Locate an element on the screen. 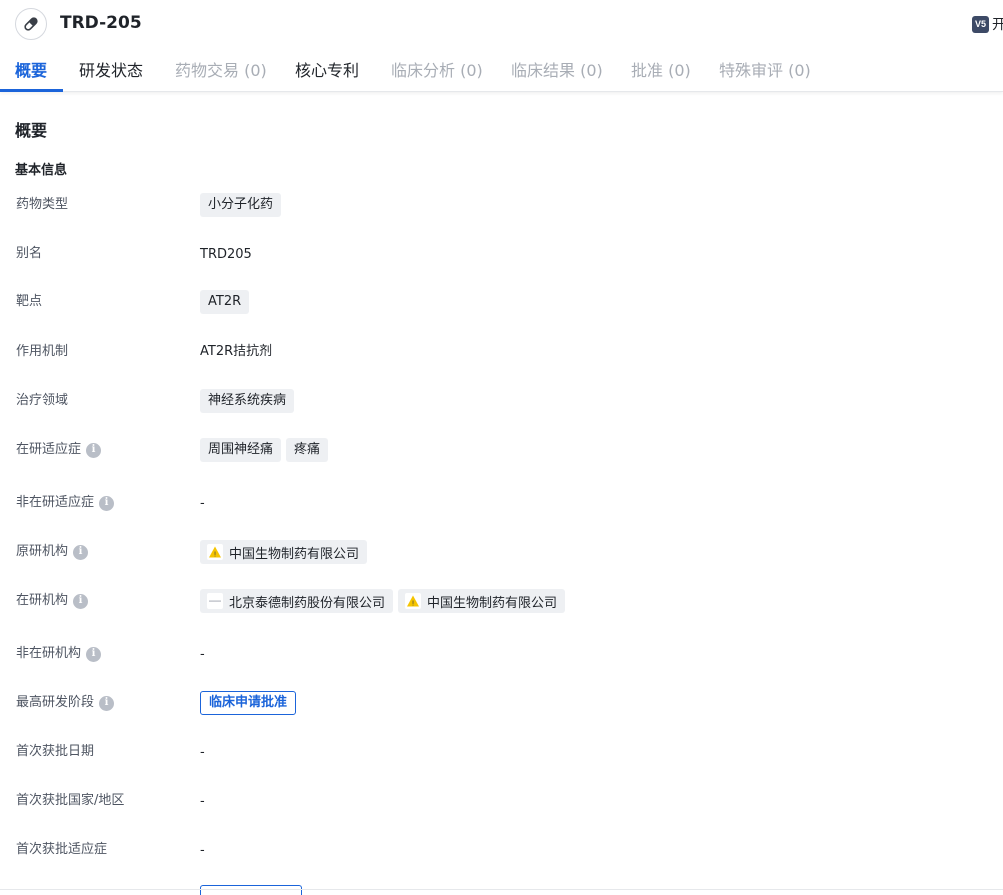 Image resolution: width=1003 pixels, height=895 pixels. tab-drug-deals: 药物交易 (0) is located at coordinates (221, 72).